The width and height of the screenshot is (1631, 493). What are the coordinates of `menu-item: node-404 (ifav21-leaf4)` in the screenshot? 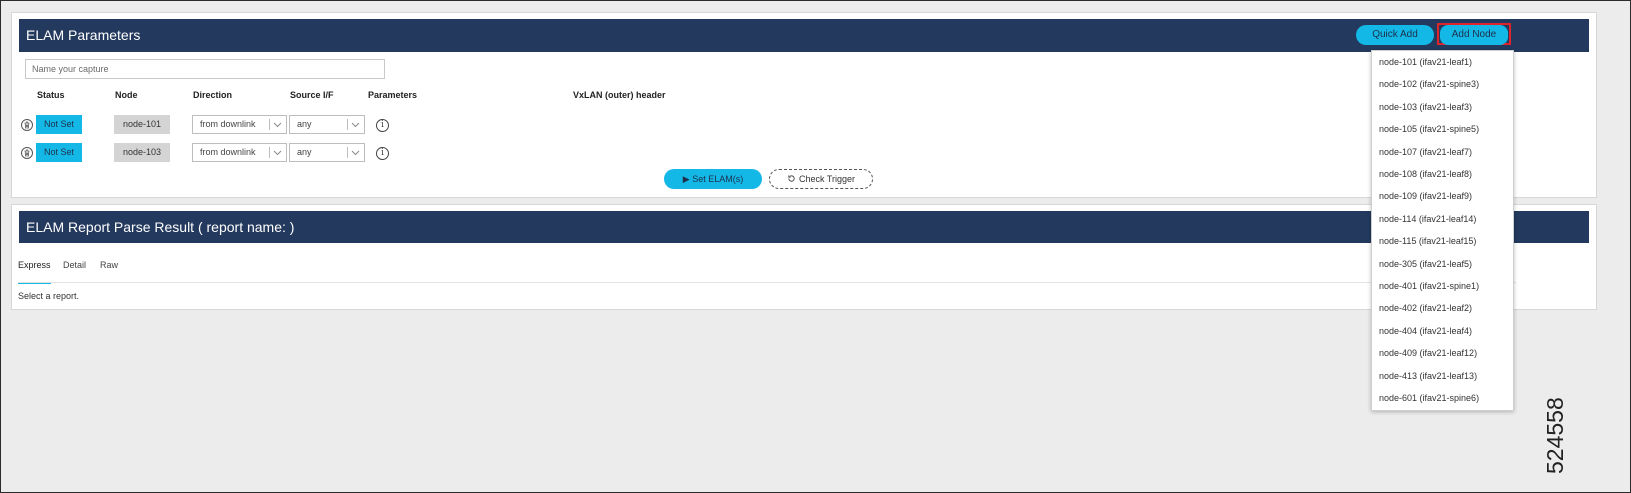 It's located at (1442, 331).